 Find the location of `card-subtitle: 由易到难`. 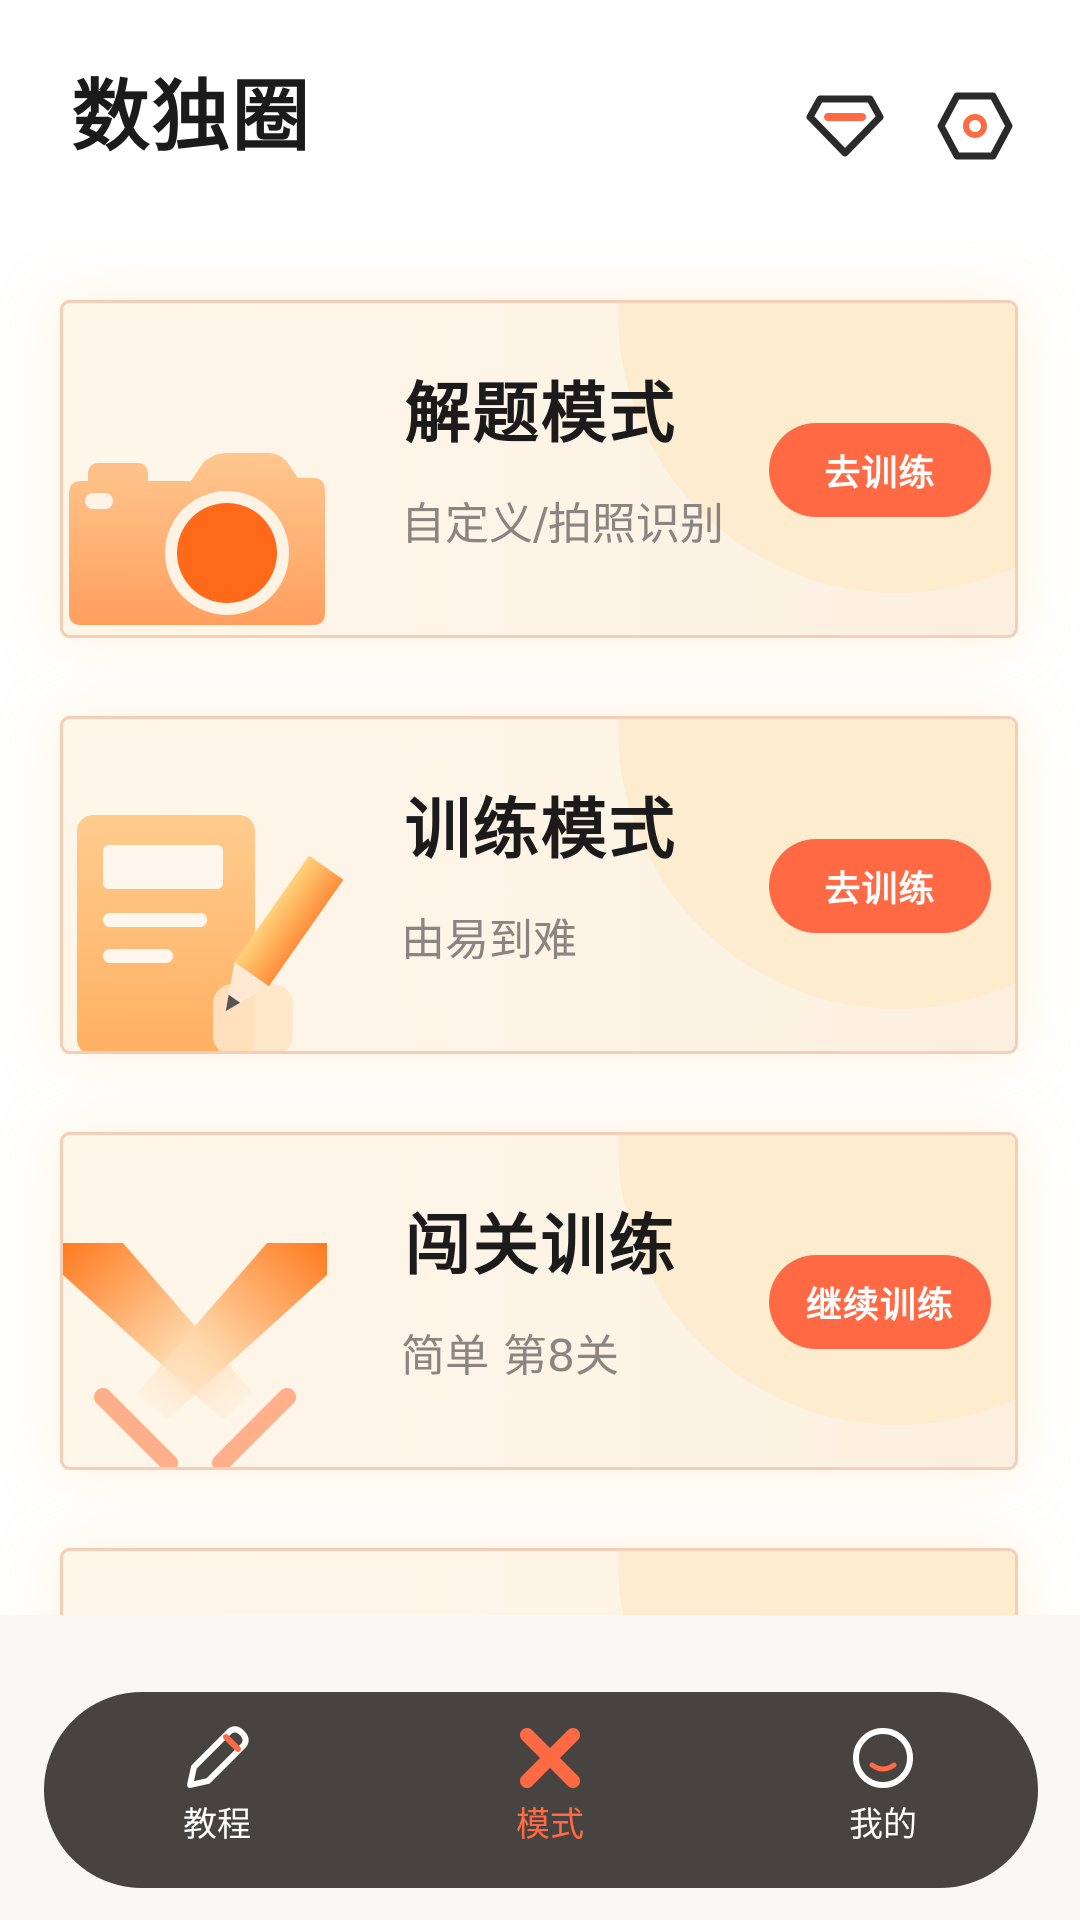

card-subtitle: 由易到难 is located at coordinates (489, 940).